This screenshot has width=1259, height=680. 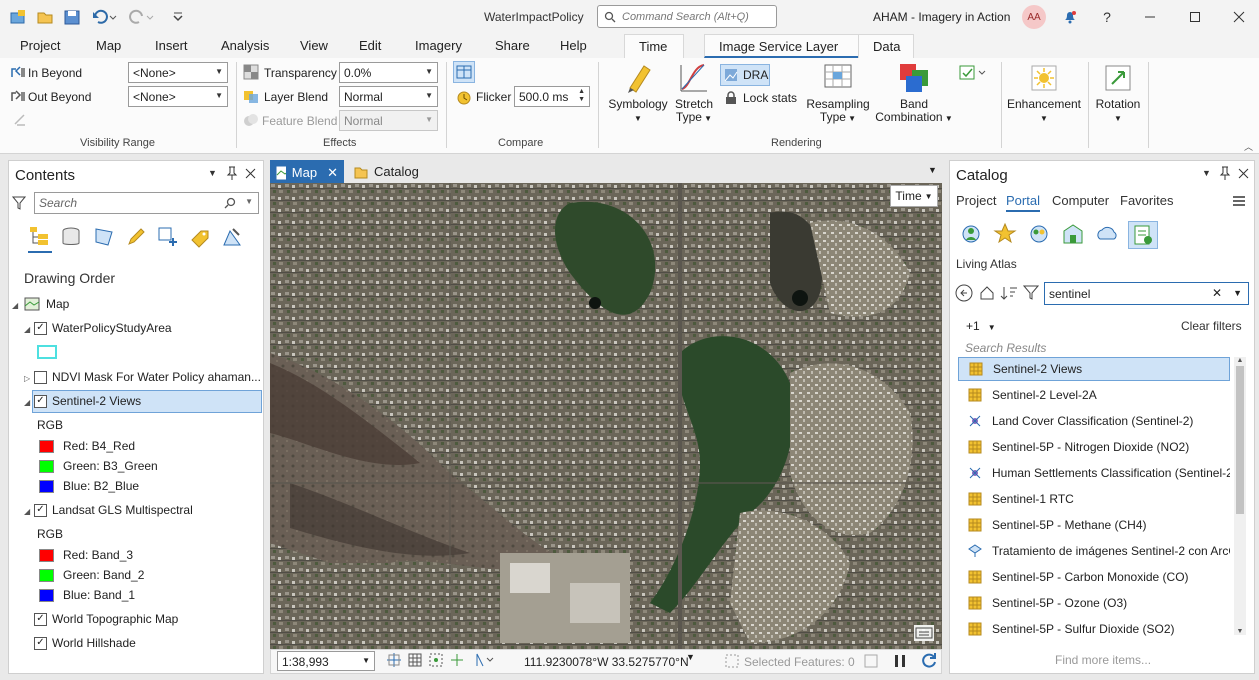 I want to click on tab-project: Project, so click(x=40, y=45).